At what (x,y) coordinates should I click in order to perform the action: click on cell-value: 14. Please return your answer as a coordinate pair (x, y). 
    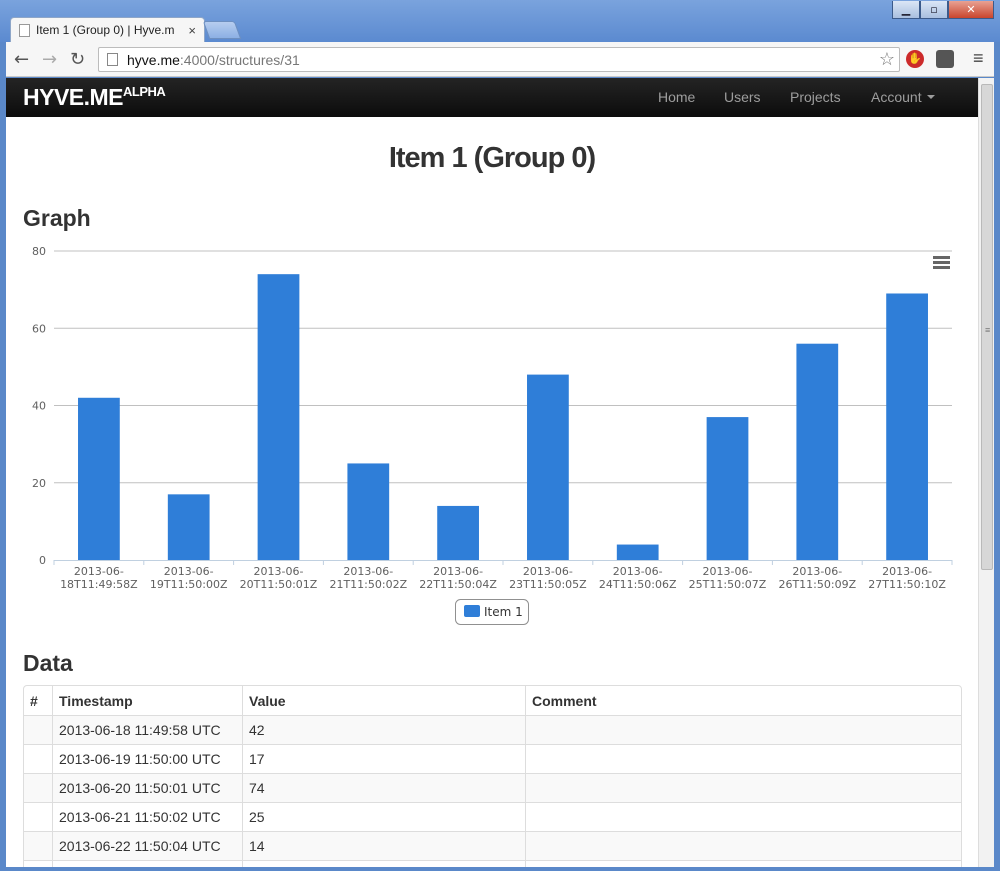
    Looking at the image, I should click on (383, 845).